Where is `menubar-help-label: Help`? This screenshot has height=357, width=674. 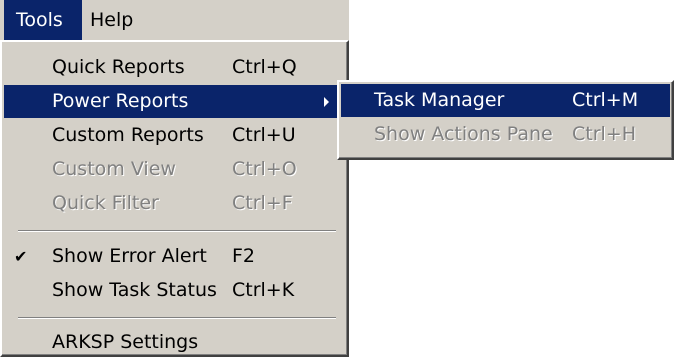 menubar-help-label: Help is located at coordinates (112, 20).